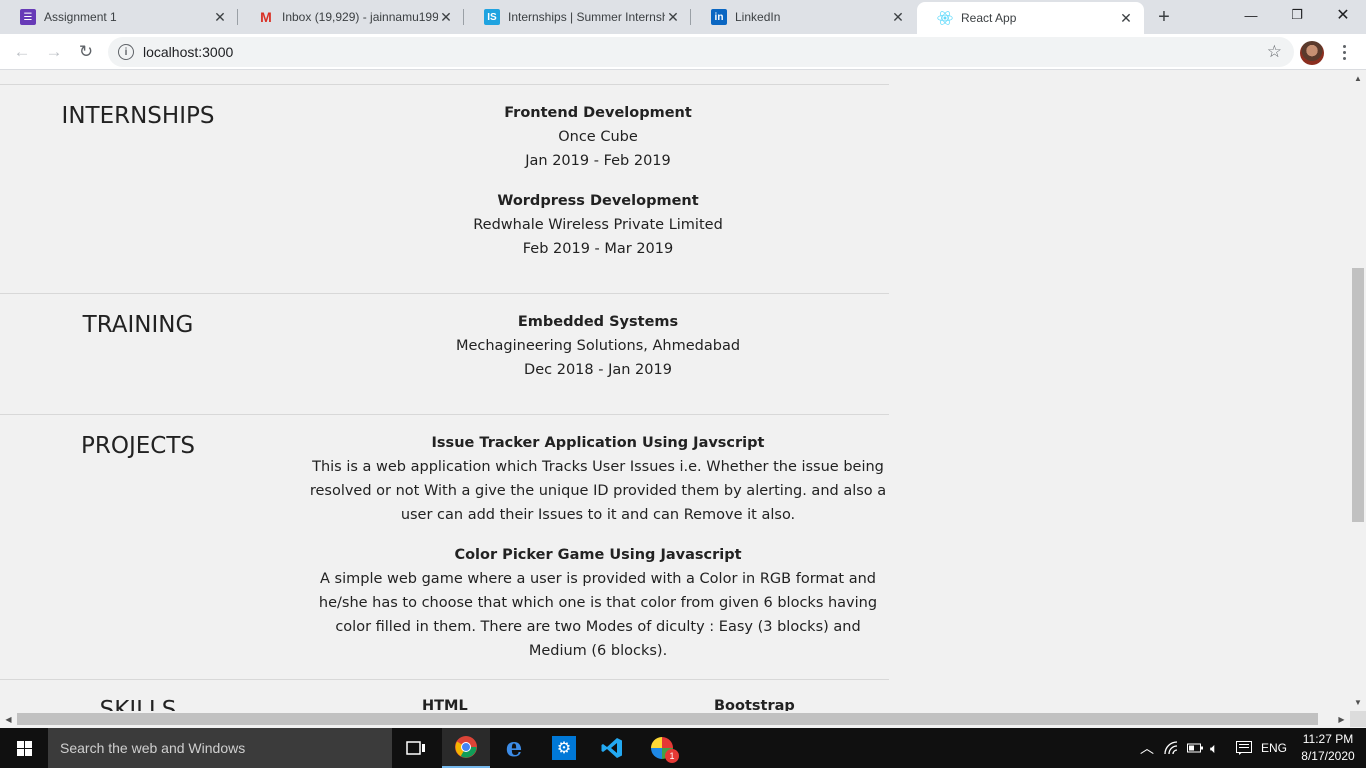  What do you see at coordinates (1358, 702) in the screenshot?
I see `scroll-down-arrow: ▼` at bounding box center [1358, 702].